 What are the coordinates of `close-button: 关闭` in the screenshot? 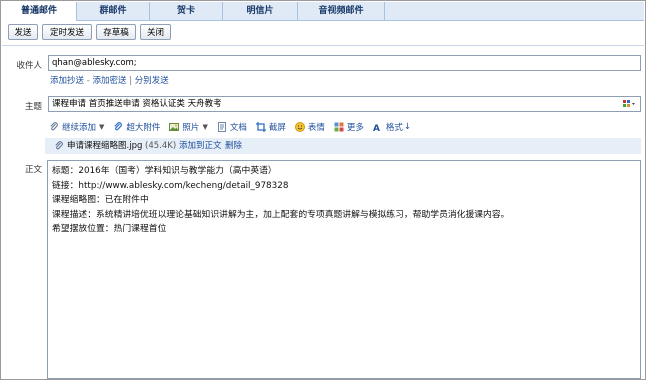 It's located at (155, 32).